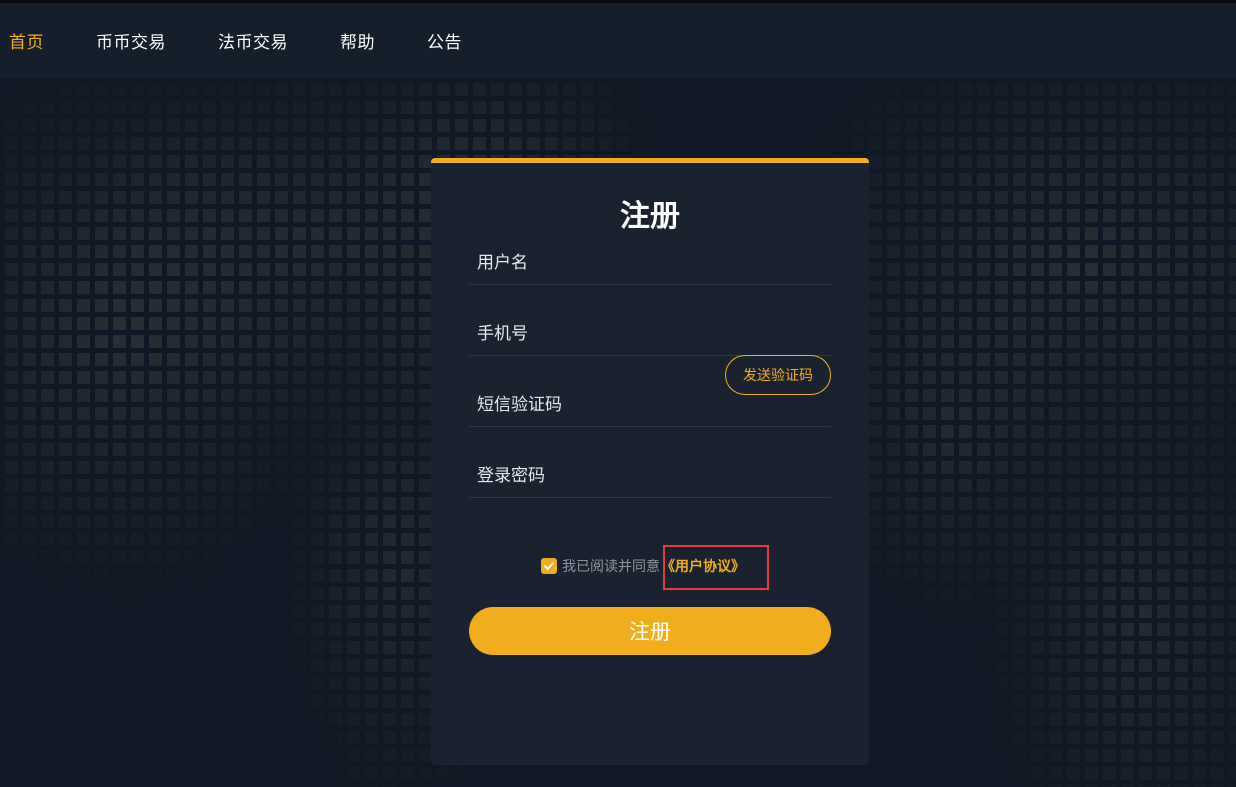  I want to click on sms-code-field: 发送验证码, so click(650, 391).